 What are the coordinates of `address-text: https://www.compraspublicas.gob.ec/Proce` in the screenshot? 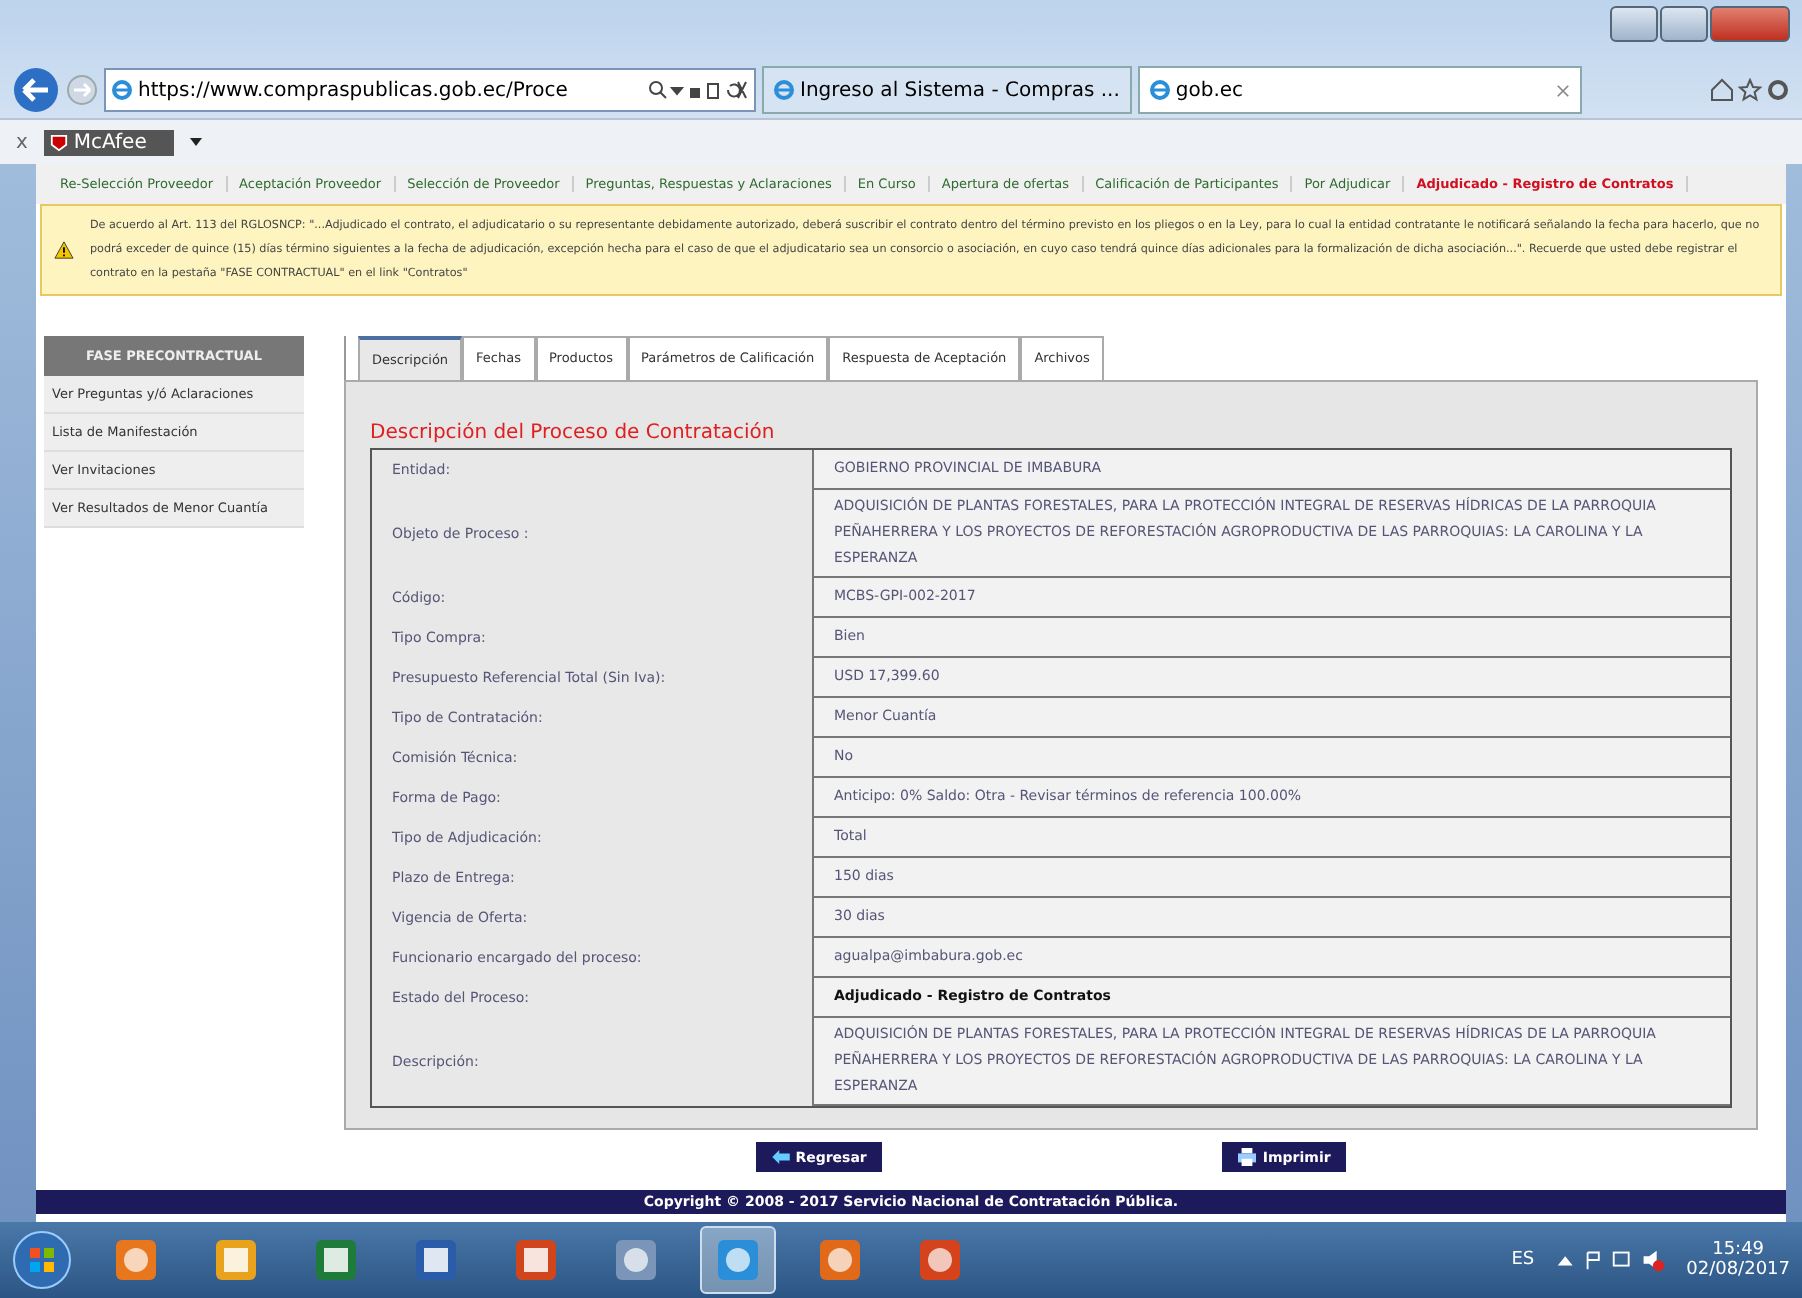 It's located at (354, 90).